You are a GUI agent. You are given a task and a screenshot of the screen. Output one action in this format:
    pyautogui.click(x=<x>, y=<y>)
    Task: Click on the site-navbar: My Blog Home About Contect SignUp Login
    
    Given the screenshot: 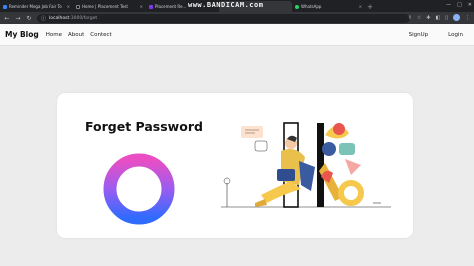 What is the action you would take?
    pyautogui.click(x=237, y=35)
    